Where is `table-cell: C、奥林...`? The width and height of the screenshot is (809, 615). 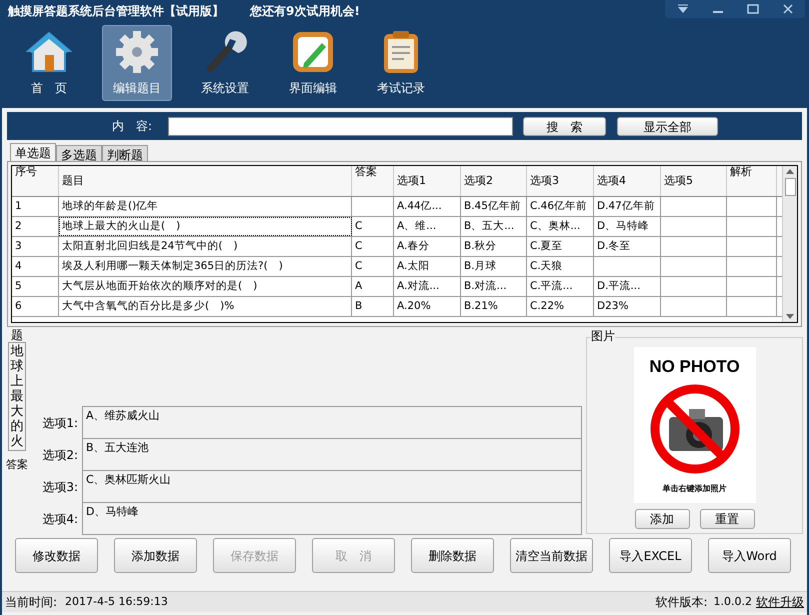
table-cell: C、奥林... is located at coordinates (560, 226).